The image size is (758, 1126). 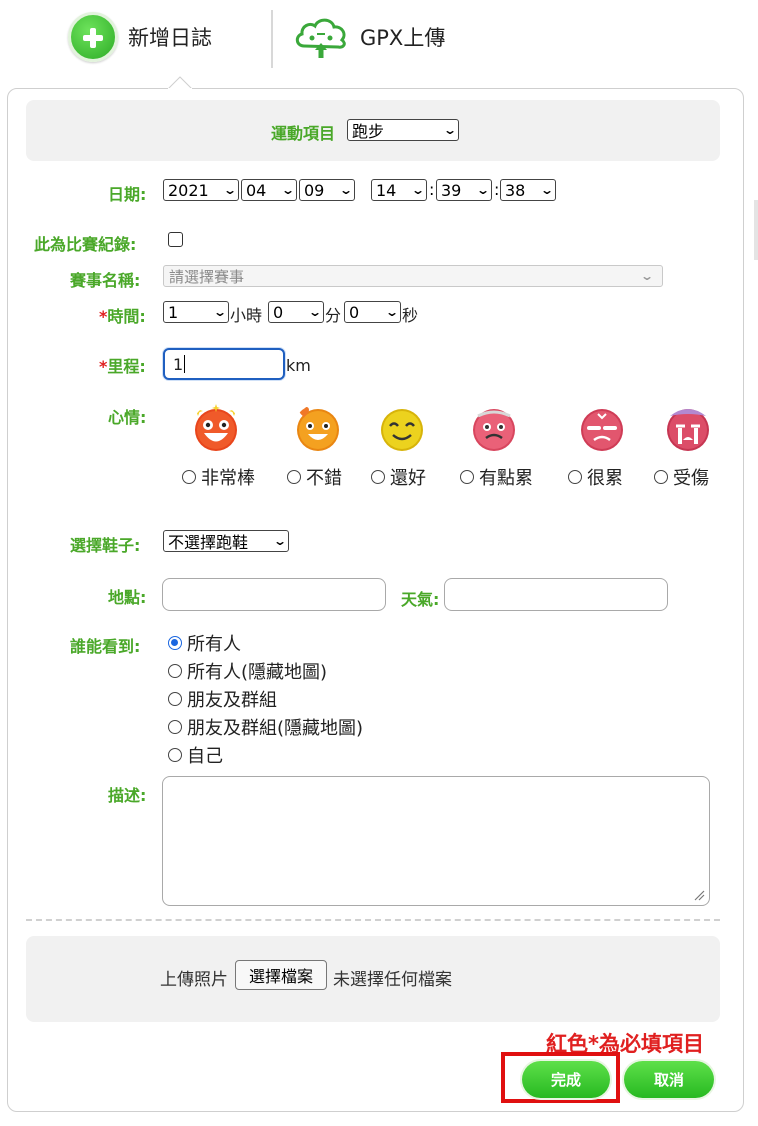 I want to click on done-button: 完成, so click(x=566, y=1079).